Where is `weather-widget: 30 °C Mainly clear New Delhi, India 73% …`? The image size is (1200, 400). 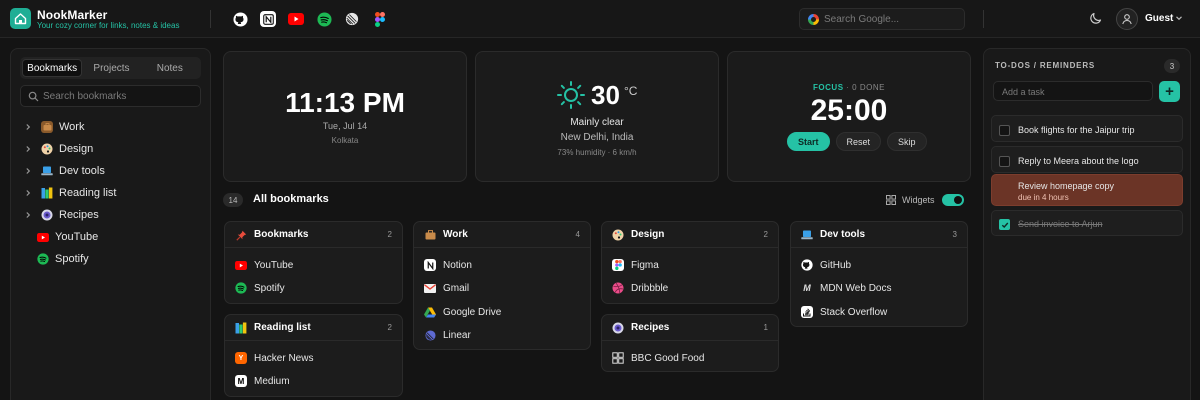
weather-widget: 30 °C Mainly clear New Delhi, India 73% … is located at coordinates (597, 116).